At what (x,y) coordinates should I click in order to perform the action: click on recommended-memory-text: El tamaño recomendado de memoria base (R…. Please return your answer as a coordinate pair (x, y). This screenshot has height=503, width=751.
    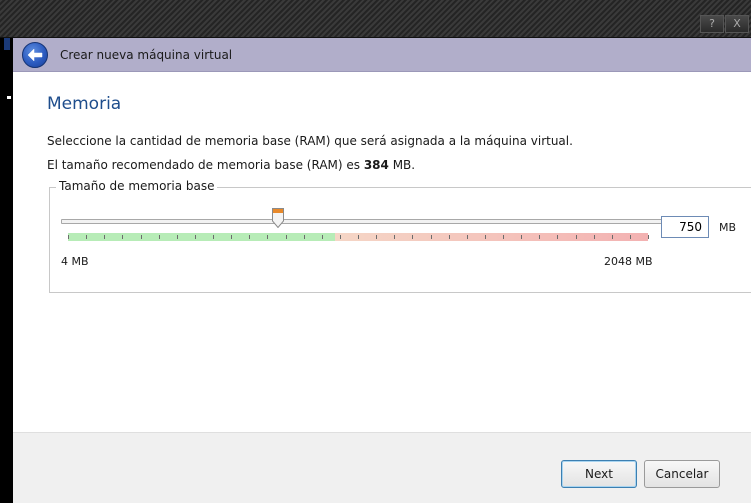
    Looking at the image, I should click on (231, 165).